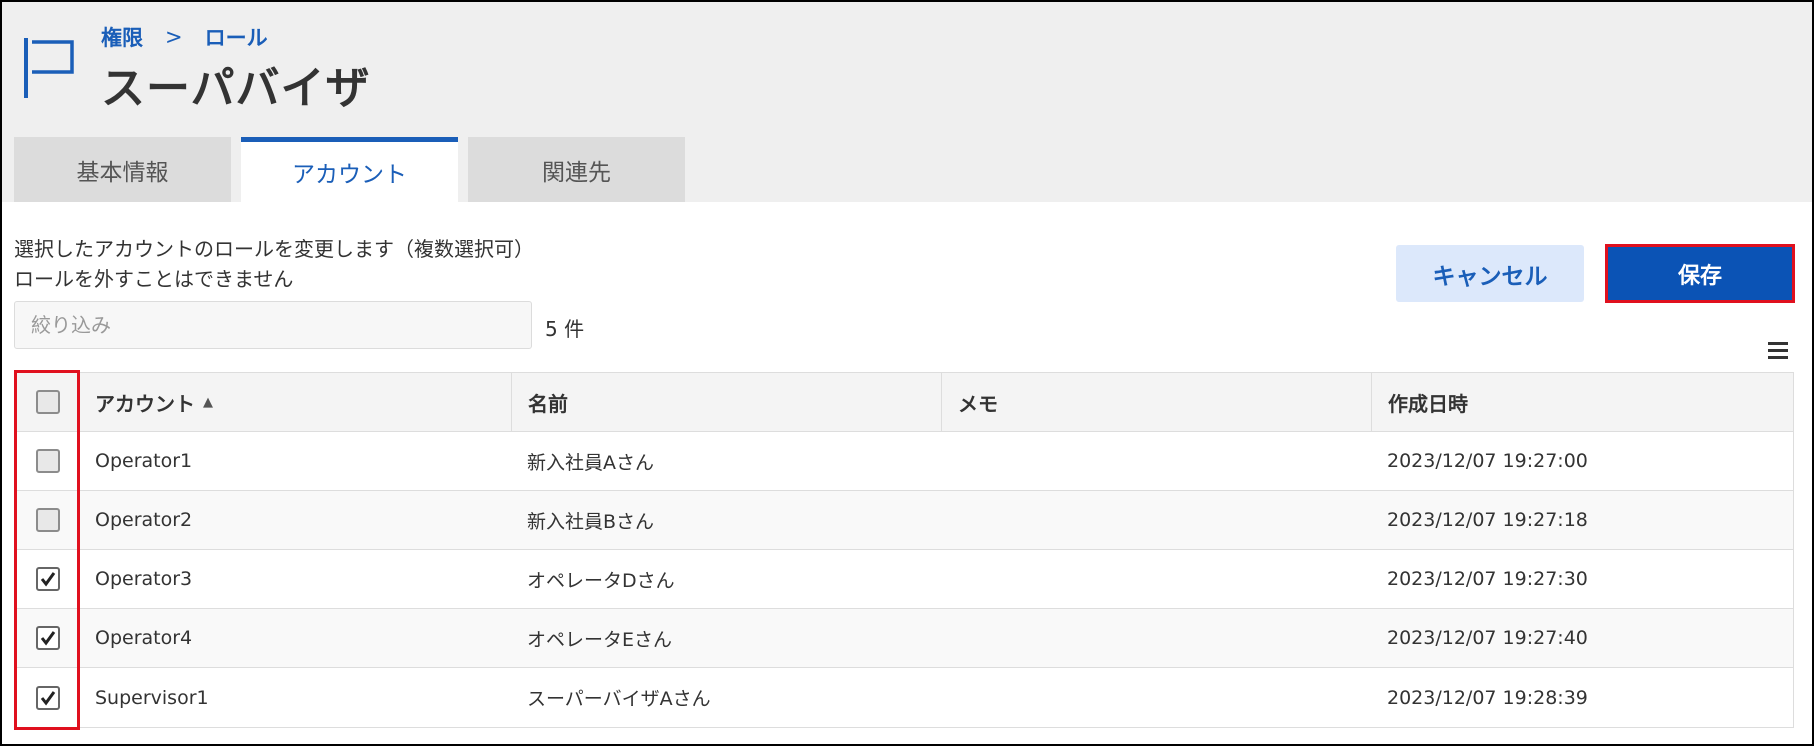 This screenshot has height=746, width=1814. What do you see at coordinates (1487, 520) in the screenshot?
I see `cell-created: 2023/12/07 19:27:18` at bounding box center [1487, 520].